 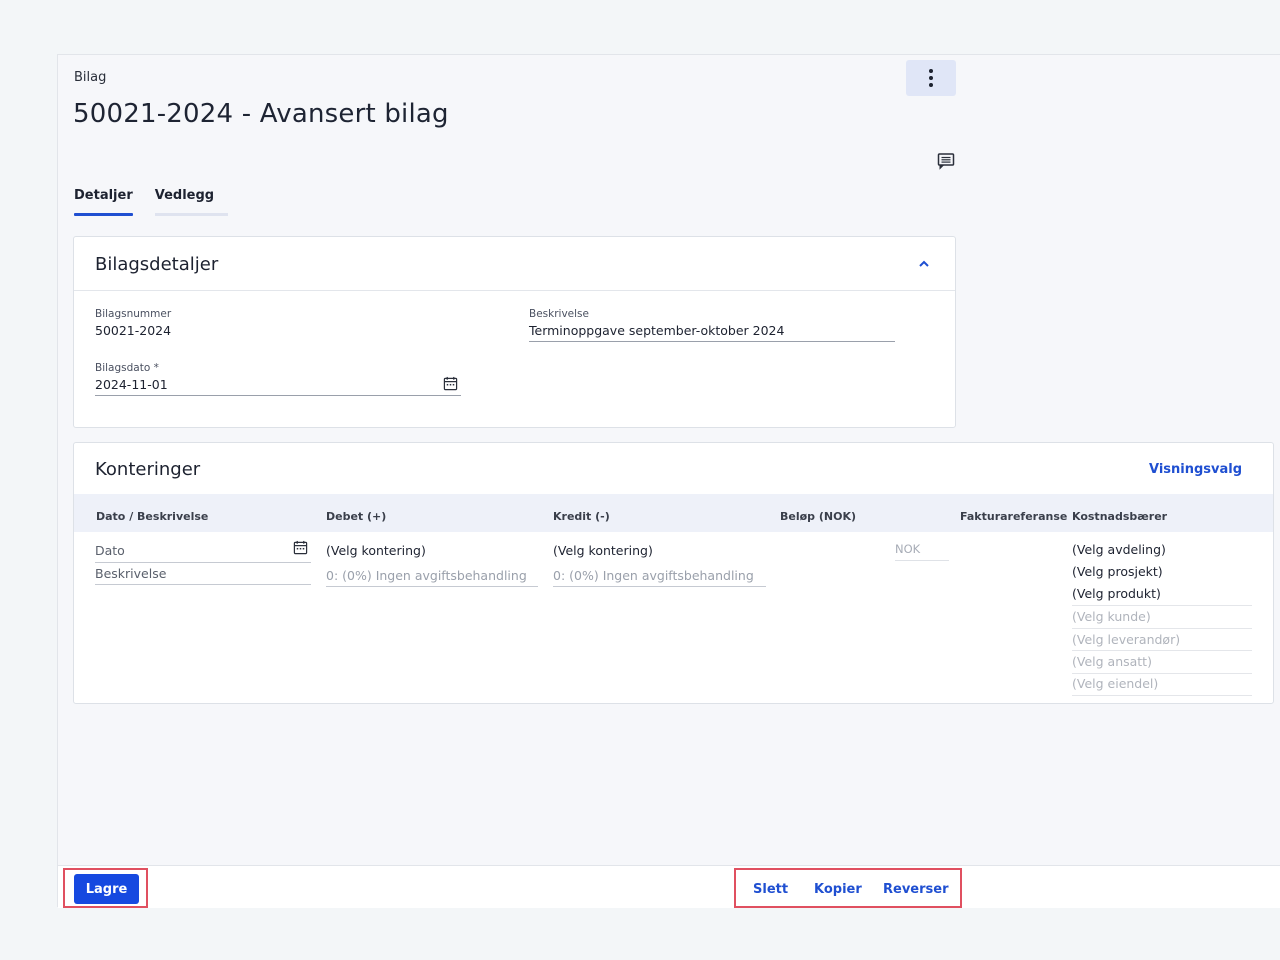 What do you see at coordinates (1162, 673) in the screenshot?
I see `employee-select-underline` at bounding box center [1162, 673].